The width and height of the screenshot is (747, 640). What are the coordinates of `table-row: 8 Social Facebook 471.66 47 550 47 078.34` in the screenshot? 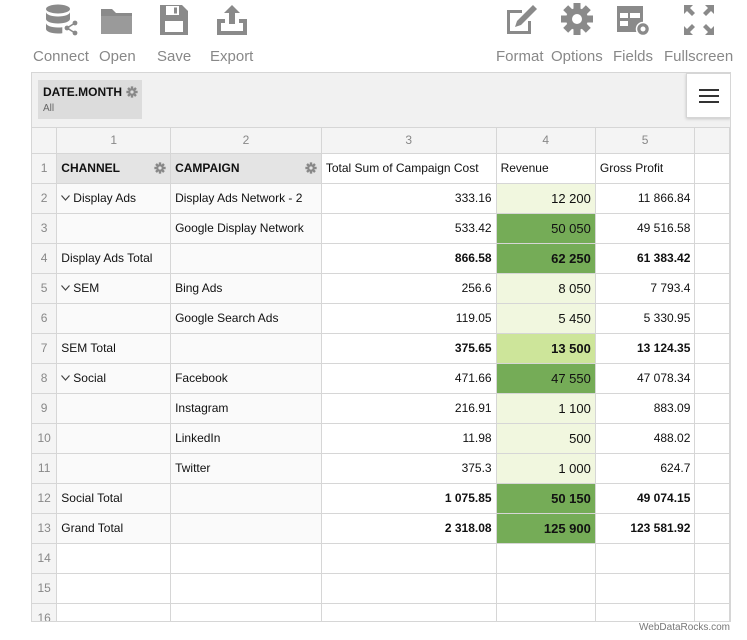 It's located at (381, 378).